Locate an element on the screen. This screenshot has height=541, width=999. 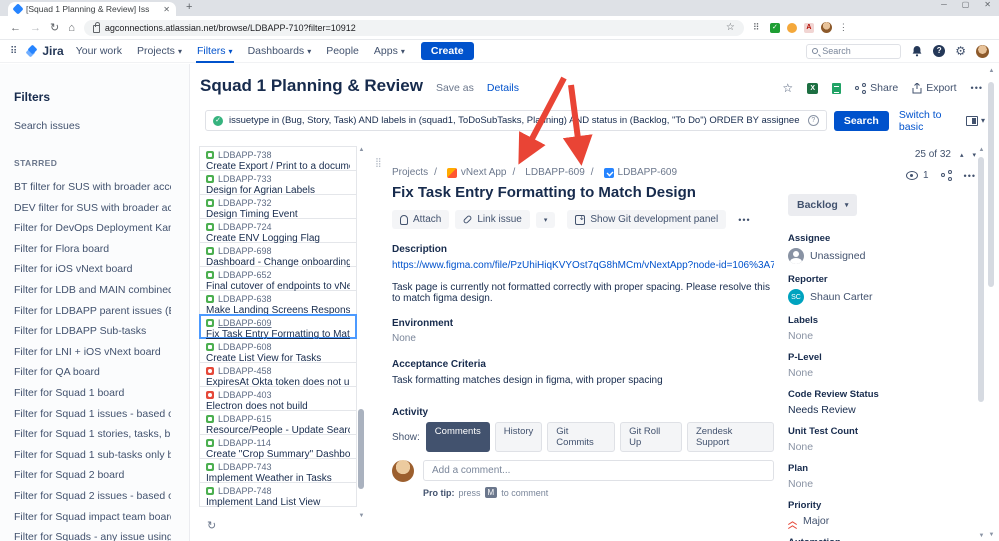
jira-logo: Jira is located at coordinates (44, 51).